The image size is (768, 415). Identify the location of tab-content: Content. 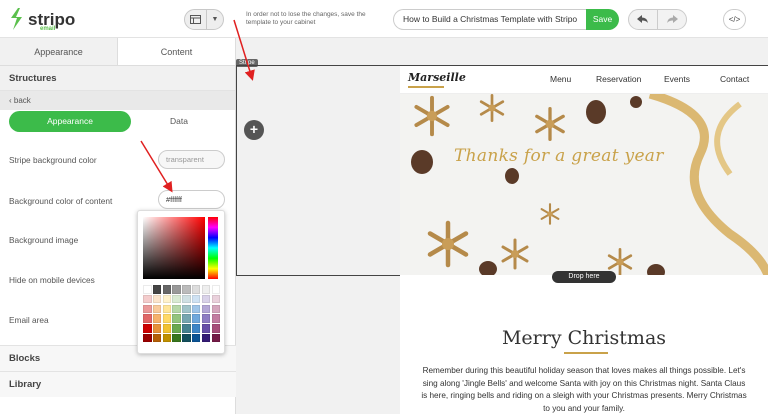
(176, 51).